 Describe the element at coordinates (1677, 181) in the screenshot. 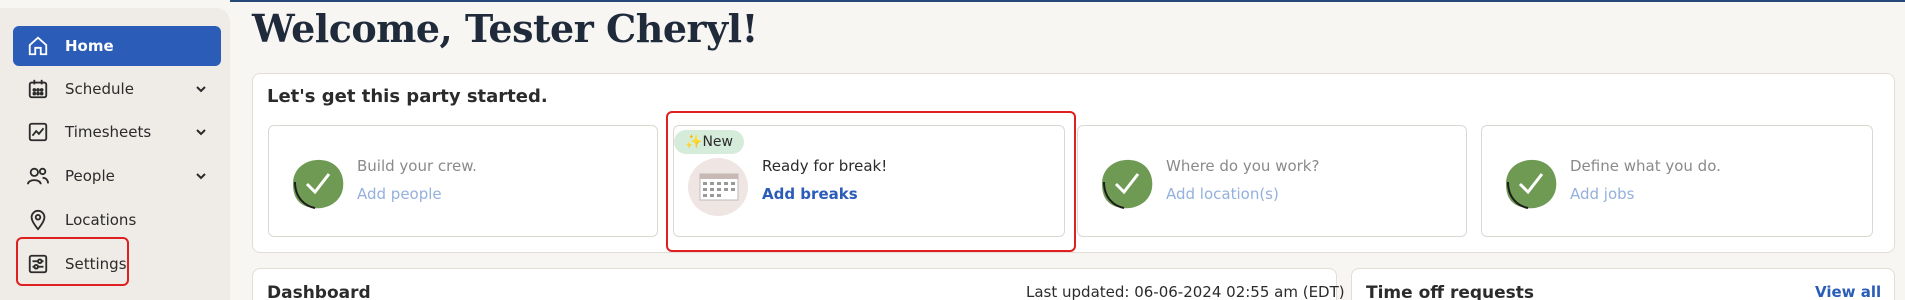

I see `onboarding-card-jobs: Define what you do. Add jobs` at that location.